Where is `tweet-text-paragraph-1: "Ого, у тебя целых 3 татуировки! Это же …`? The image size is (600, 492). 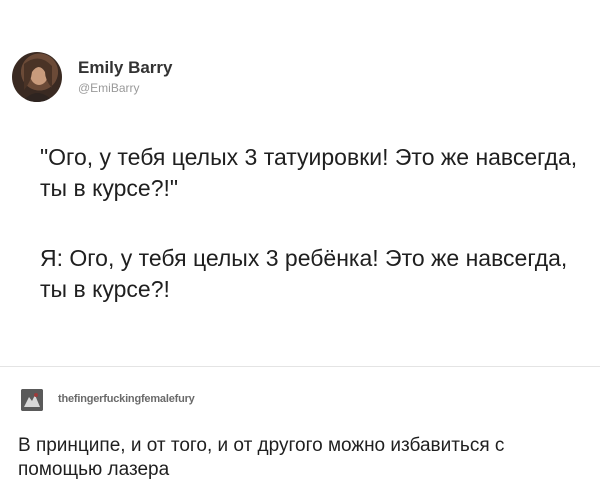
tweet-text-paragraph-1: "Ого, у тебя целых 3 татуировки! Это же … is located at coordinates (309, 172).